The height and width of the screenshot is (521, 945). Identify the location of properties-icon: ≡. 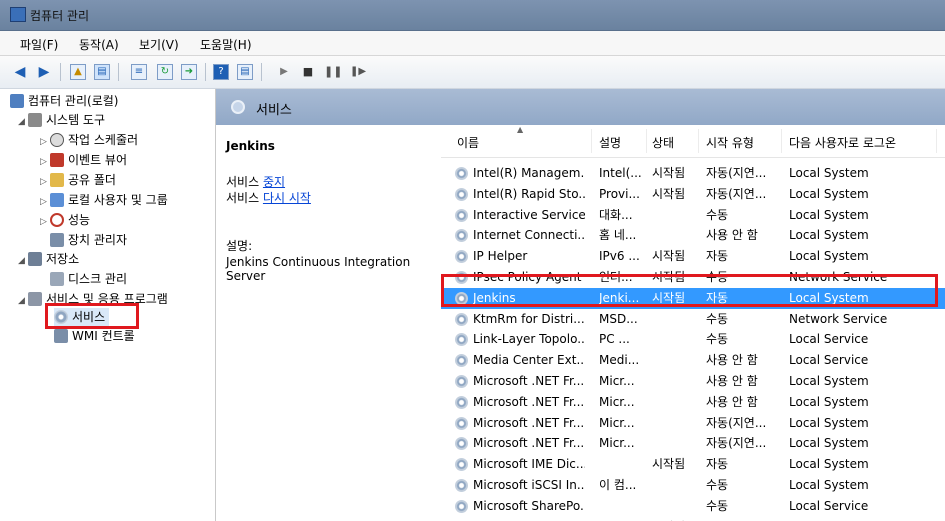
(139, 72).